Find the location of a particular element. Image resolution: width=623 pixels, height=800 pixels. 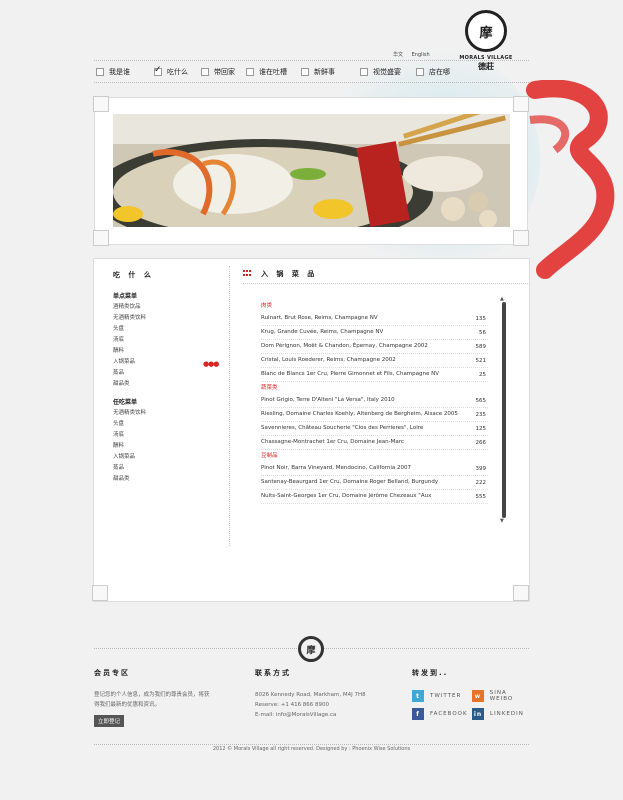

menu-item-price: 521 is located at coordinates (481, 360).